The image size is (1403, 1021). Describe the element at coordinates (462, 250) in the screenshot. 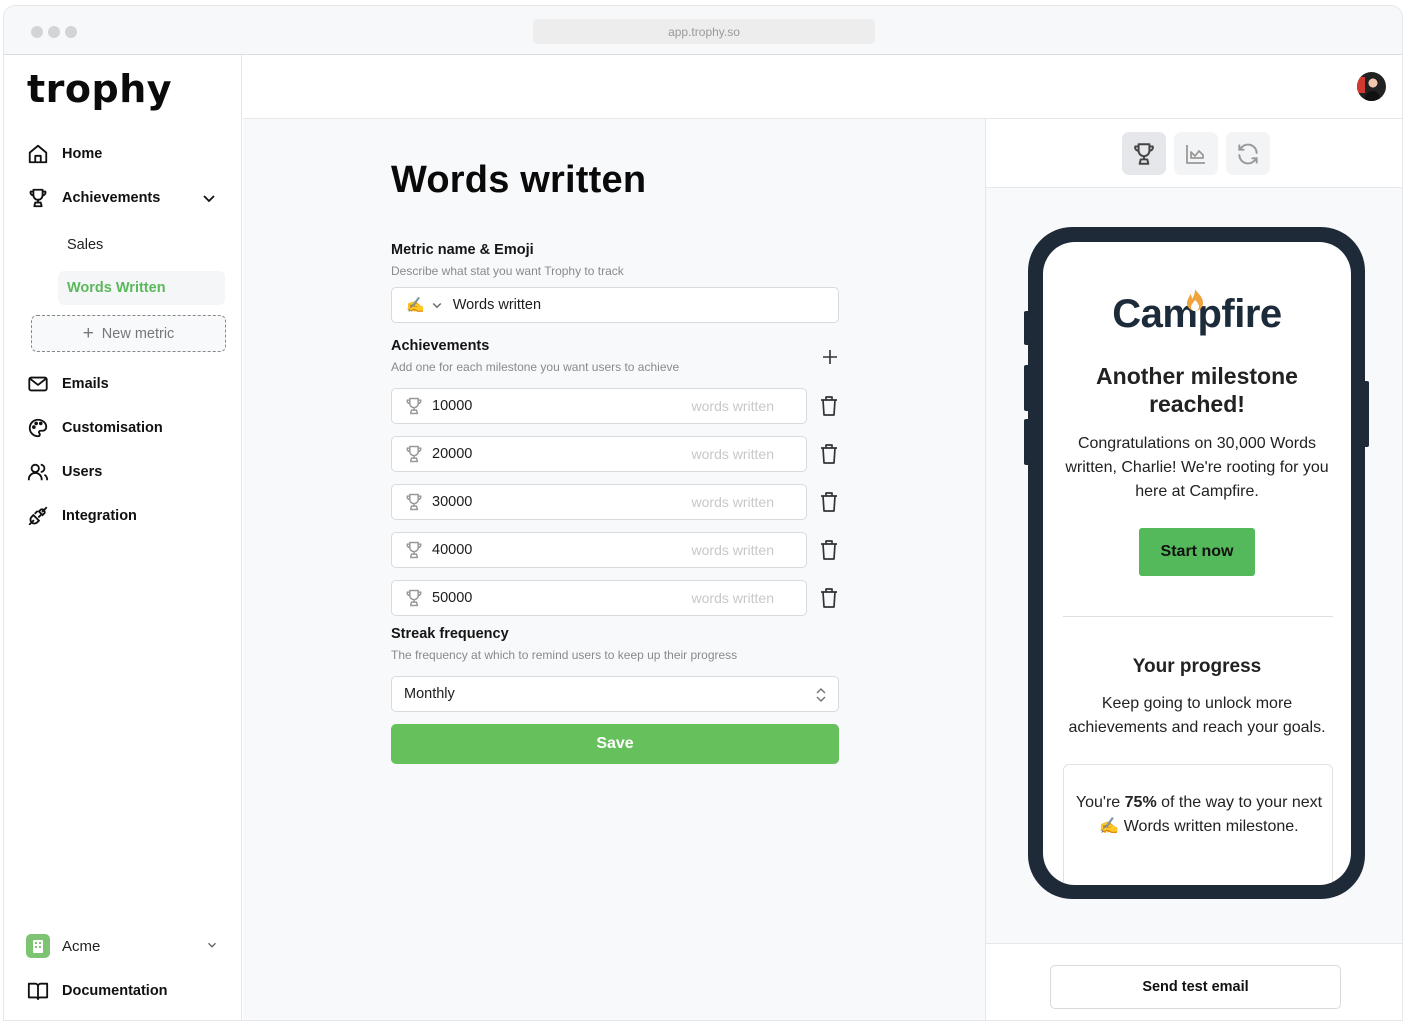

I see `metric-name-label: Metric name & Emoji` at that location.